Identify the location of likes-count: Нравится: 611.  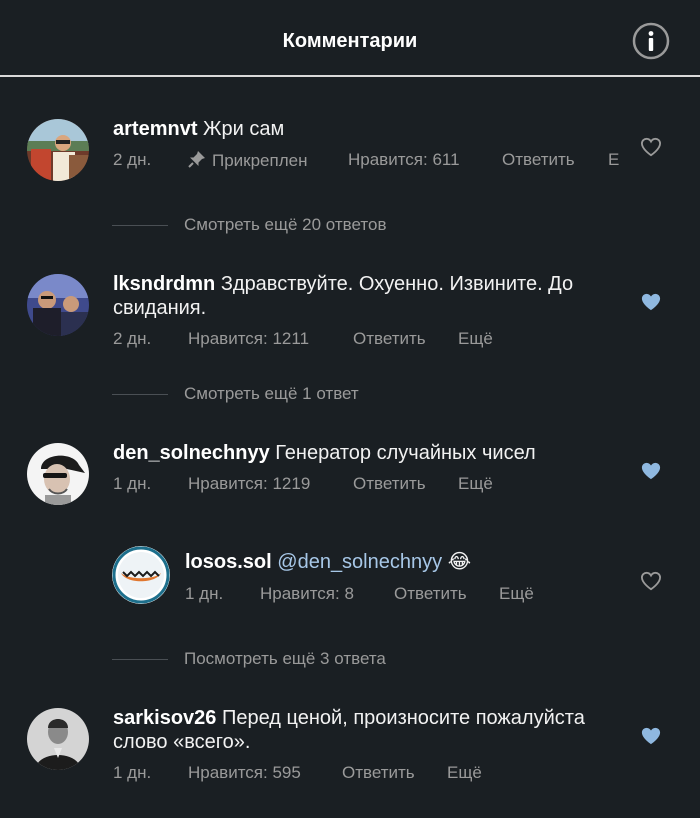
(404, 160).